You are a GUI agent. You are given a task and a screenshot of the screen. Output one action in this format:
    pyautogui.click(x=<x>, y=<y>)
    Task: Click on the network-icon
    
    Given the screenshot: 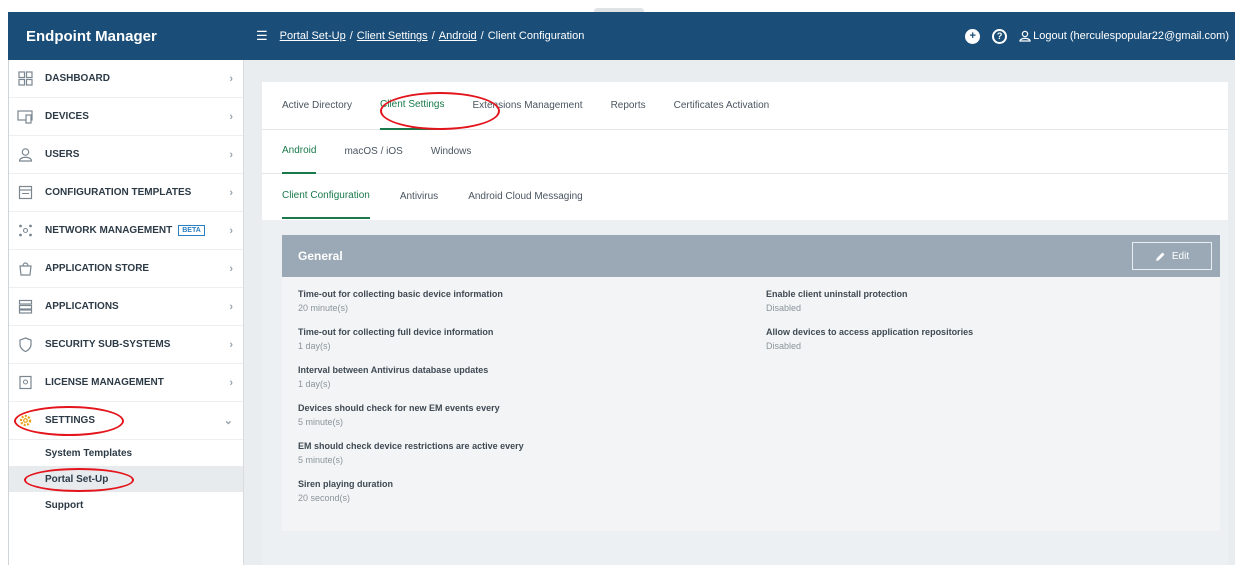 What is the action you would take?
    pyautogui.click(x=25, y=231)
    